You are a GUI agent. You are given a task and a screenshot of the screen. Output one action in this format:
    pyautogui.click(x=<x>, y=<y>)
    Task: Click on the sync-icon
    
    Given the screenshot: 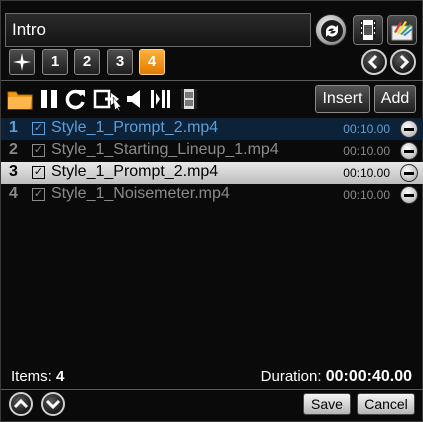 What is the action you would take?
    pyautogui.click(x=332, y=31)
    